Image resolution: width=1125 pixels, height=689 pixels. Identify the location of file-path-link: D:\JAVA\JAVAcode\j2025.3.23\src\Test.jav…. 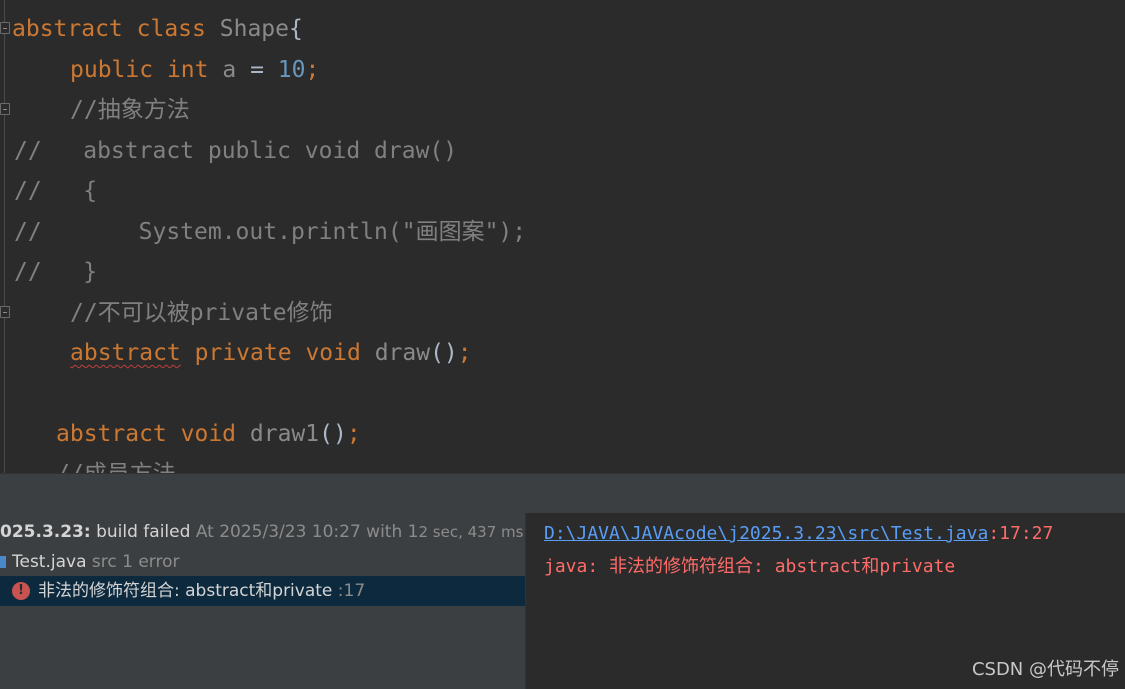
(766, 533).